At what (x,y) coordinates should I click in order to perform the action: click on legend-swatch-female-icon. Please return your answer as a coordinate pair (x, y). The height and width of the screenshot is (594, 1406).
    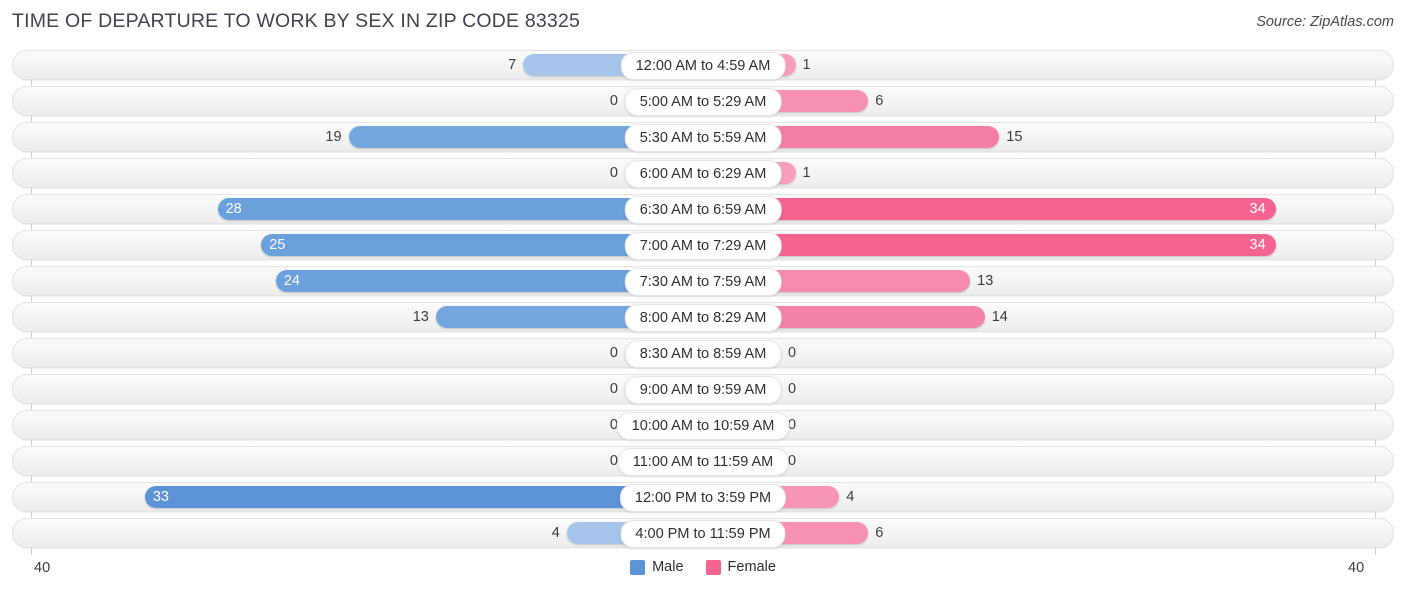
    Looking at the image, I should click on (713, 567).